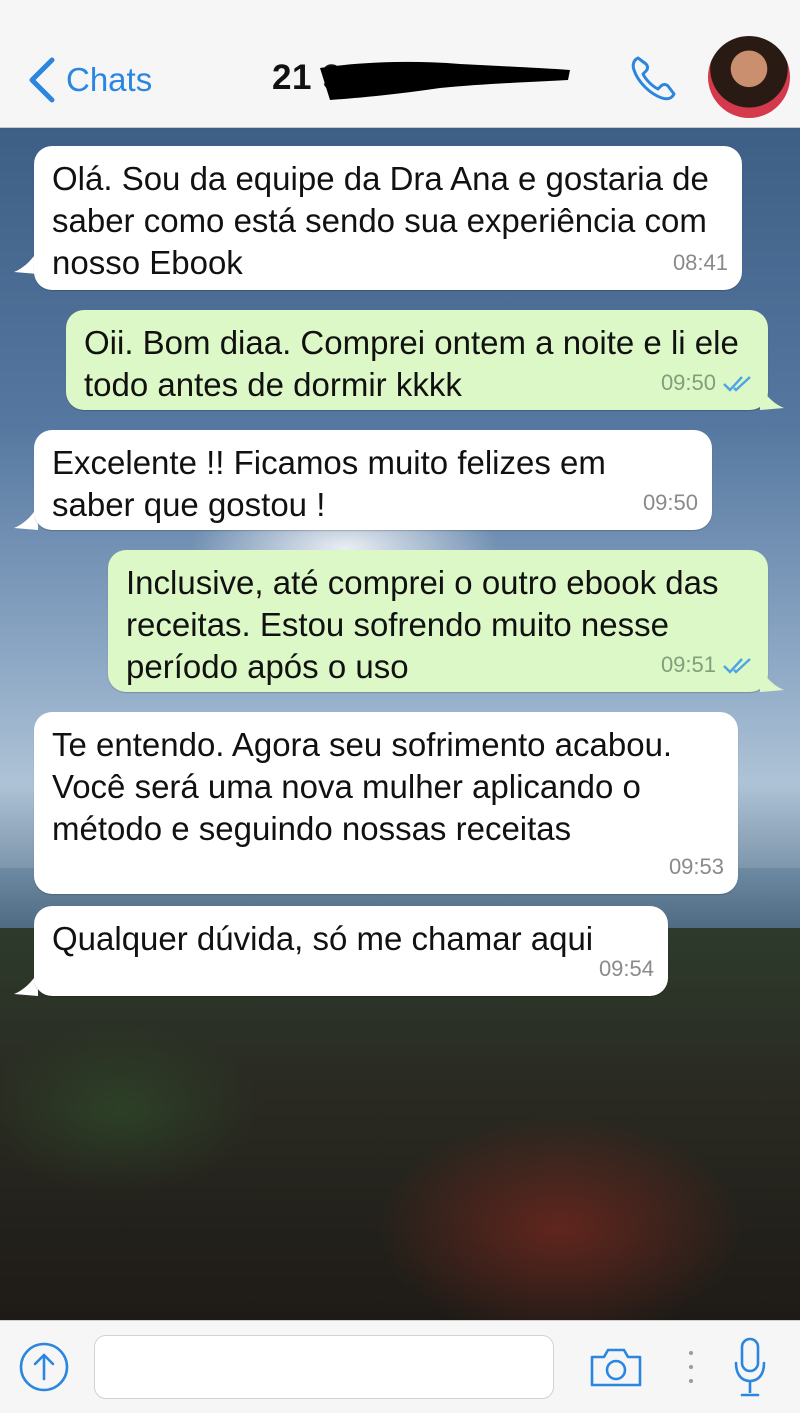 This screenshot has height=1413, width=800. I want to click on microphone-icon, so click(750, 1368).